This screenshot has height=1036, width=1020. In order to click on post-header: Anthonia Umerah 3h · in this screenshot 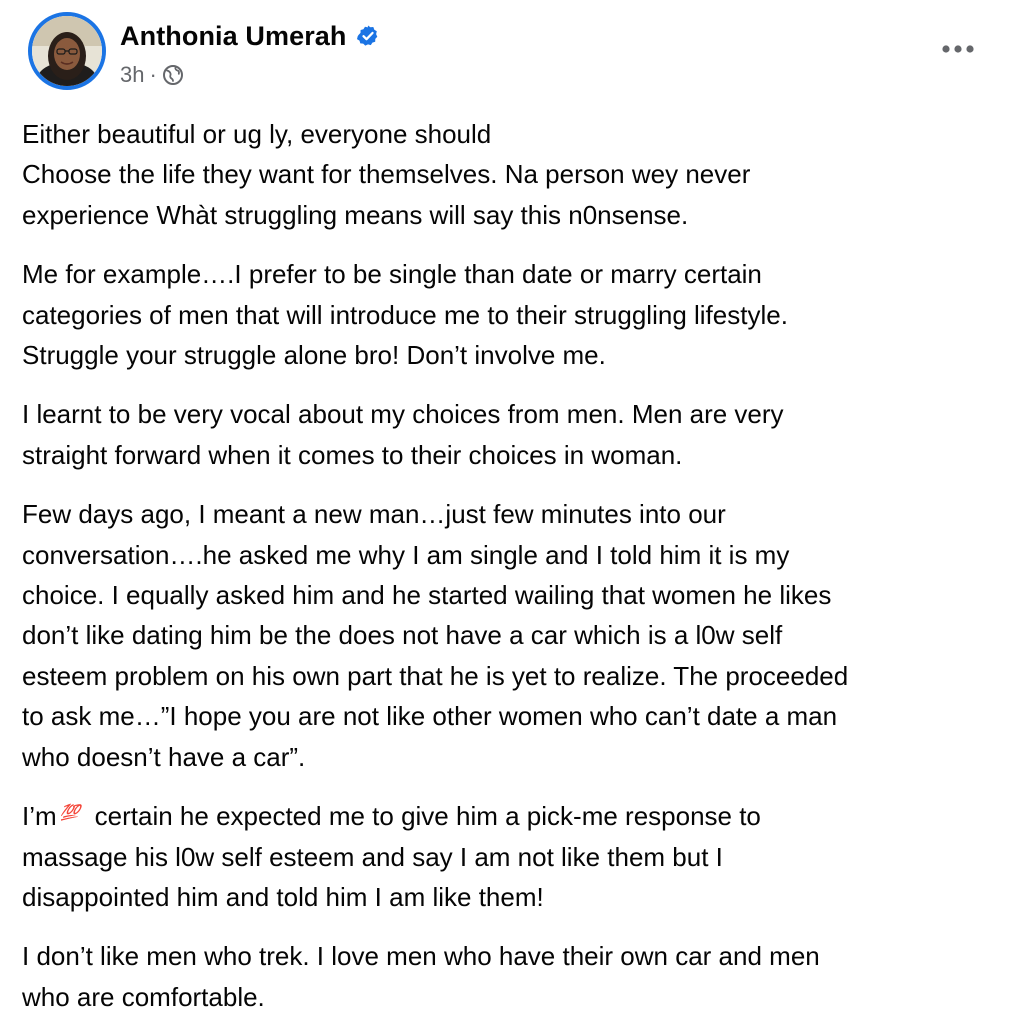, I will do `click(510, 53)`.